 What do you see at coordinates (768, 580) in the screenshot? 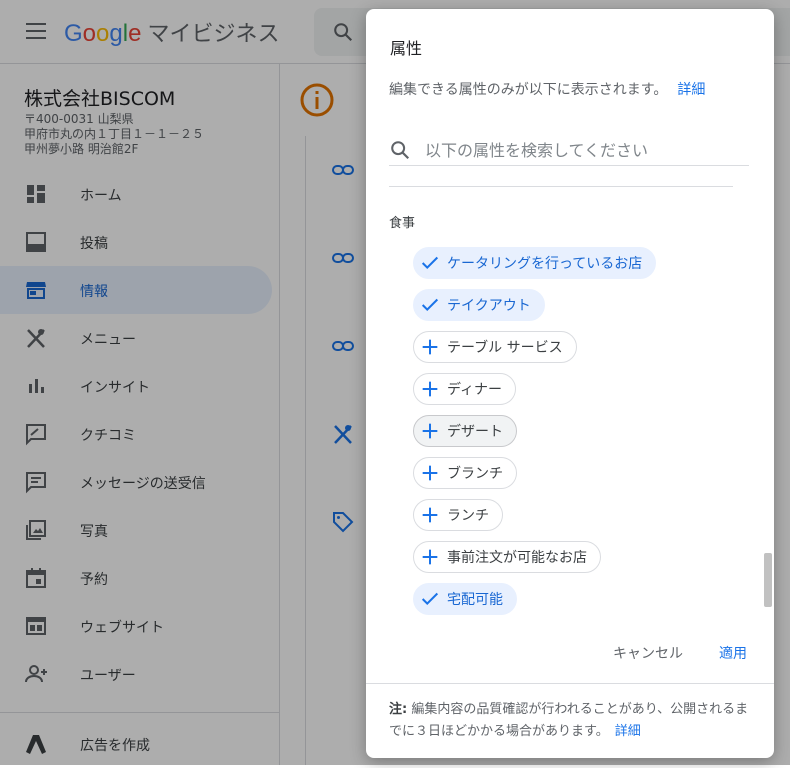
I see `dialog-scrollbar` at bounding box center [768, 580].